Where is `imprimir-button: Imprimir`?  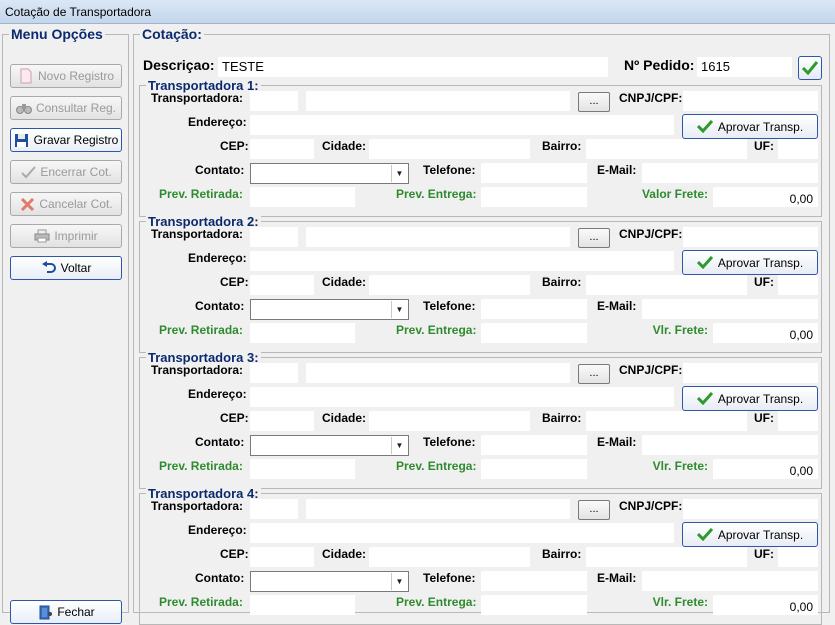
imprimir-button: Imprimir is located at coordinates (66, 236).